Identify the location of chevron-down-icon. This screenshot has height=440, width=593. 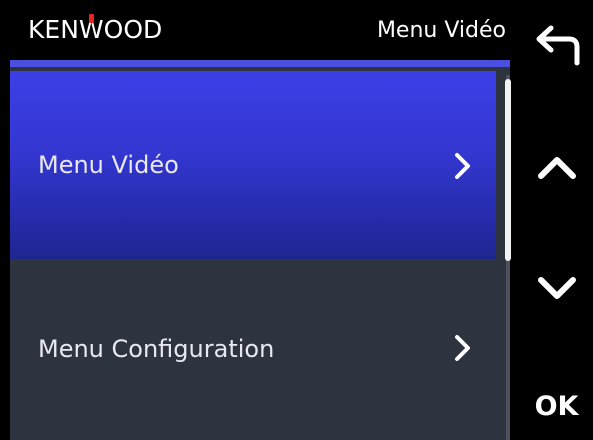
(556, 288).